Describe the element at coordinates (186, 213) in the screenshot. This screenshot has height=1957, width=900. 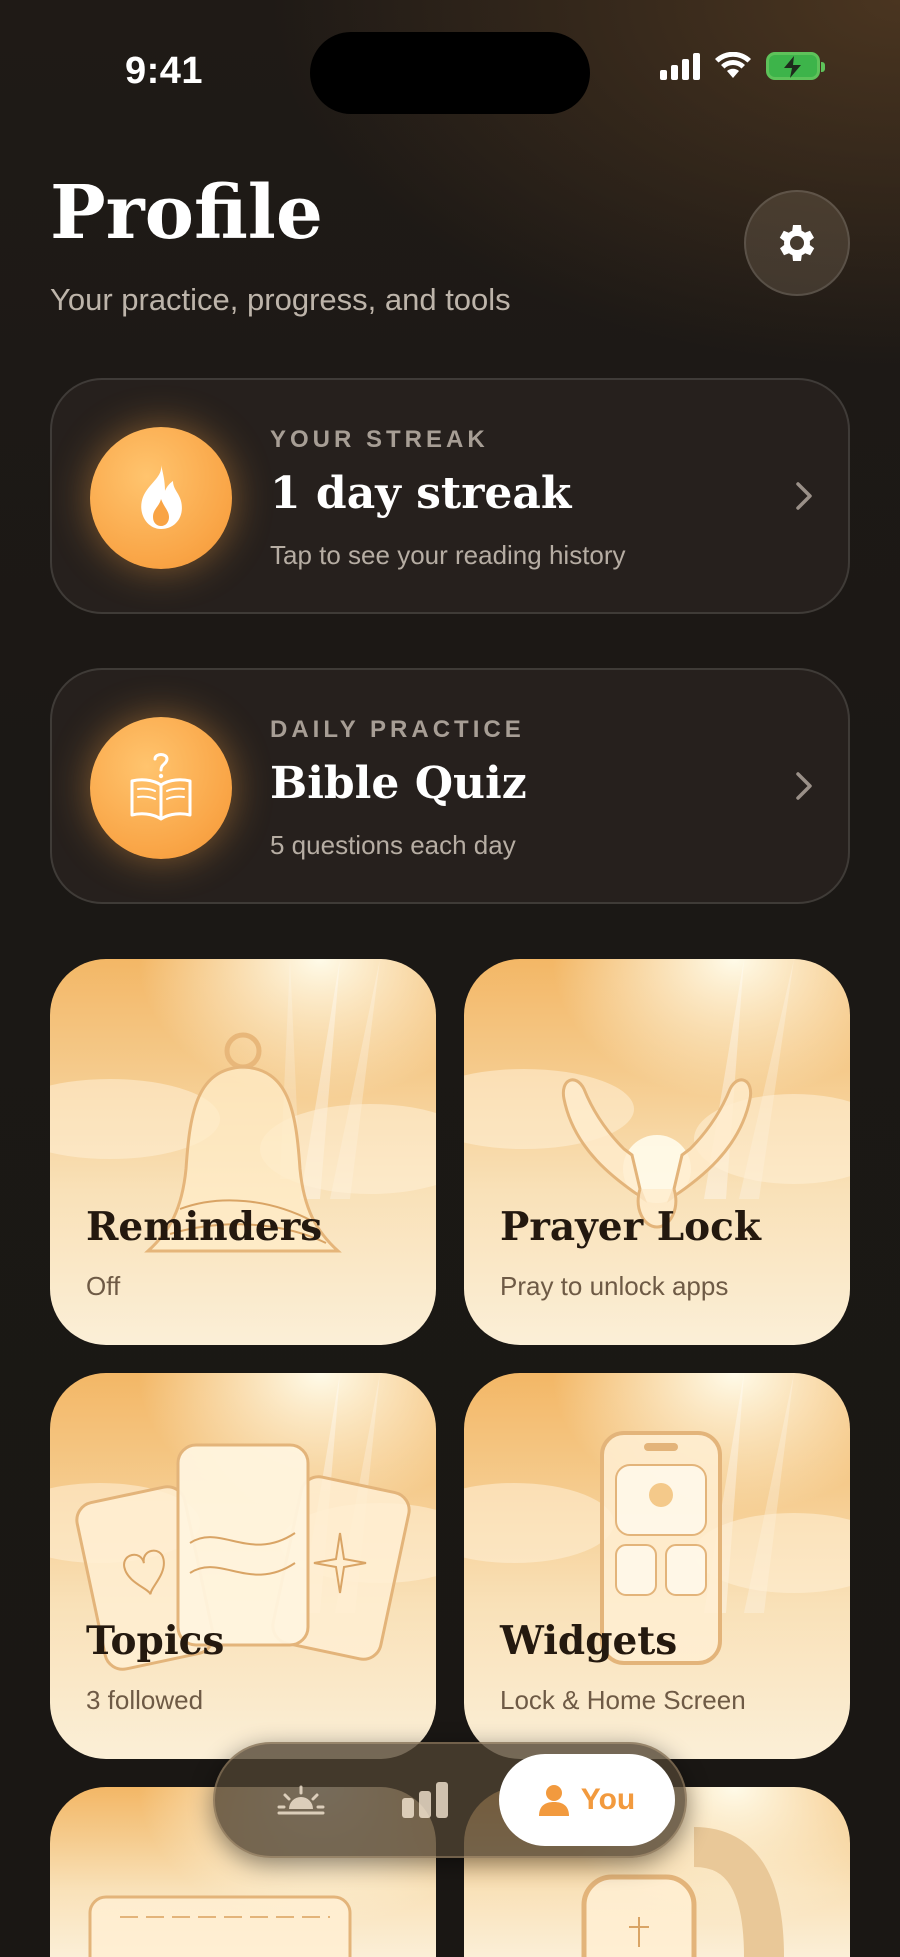
I see `page-title: Profile` at that location.